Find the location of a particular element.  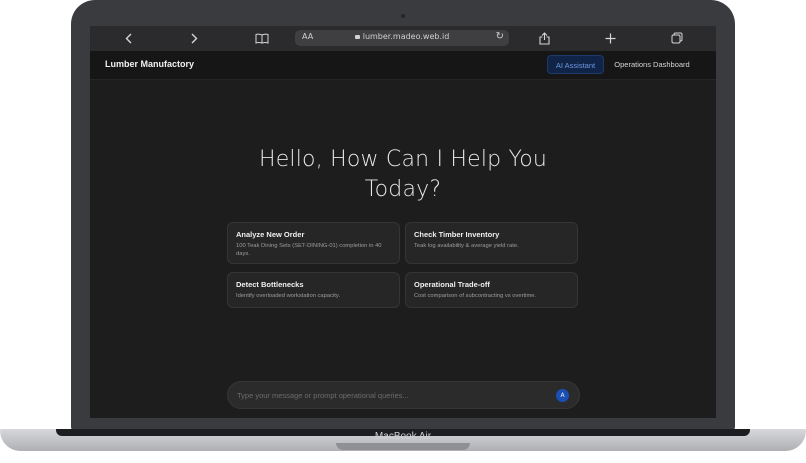

chevron-left-icon is located at coordinates (128, 38).